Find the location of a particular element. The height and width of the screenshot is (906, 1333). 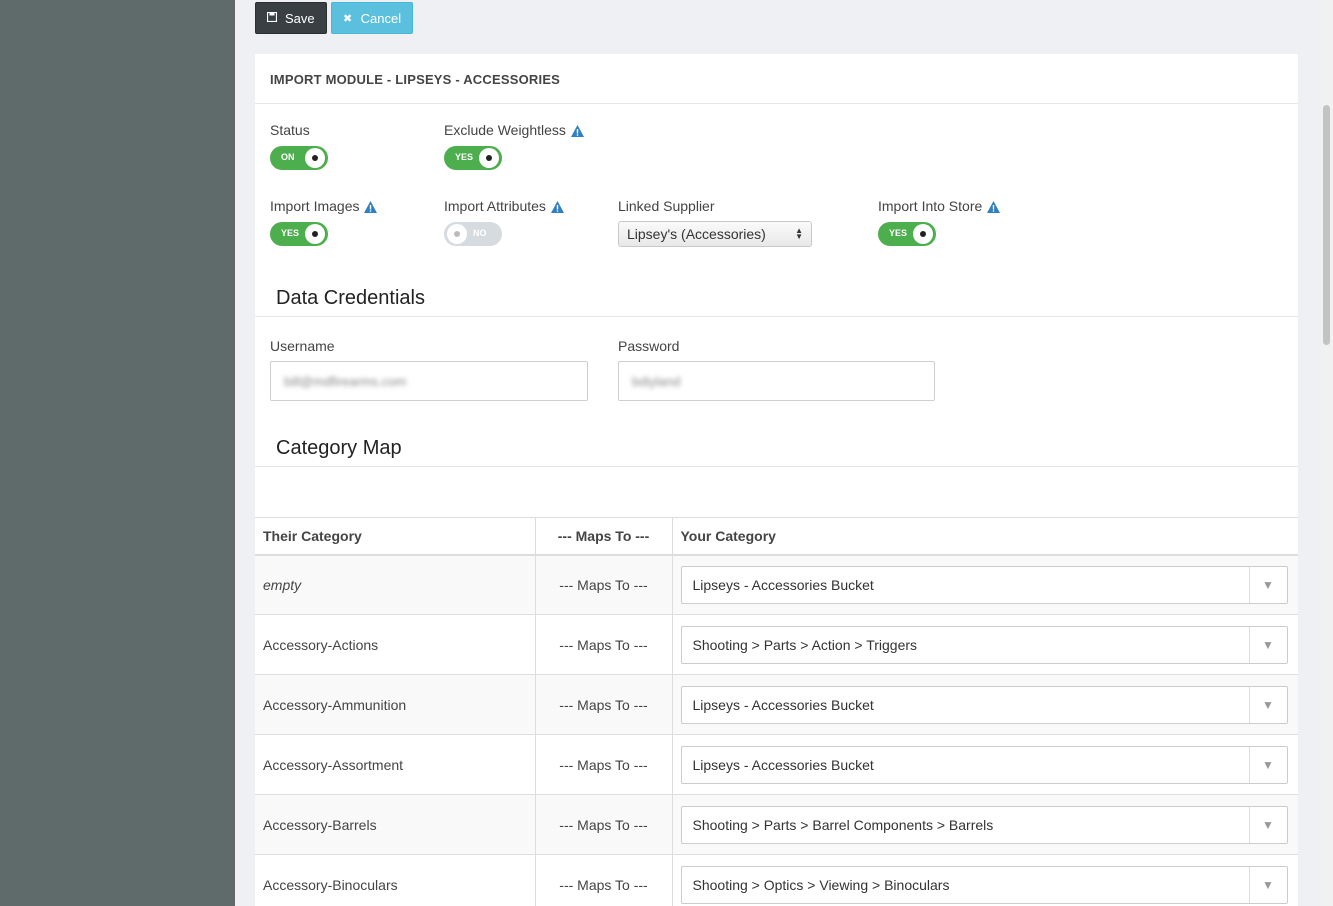

their-category-cell: Accessory-Ammunition is located at coordinates (395, 704).